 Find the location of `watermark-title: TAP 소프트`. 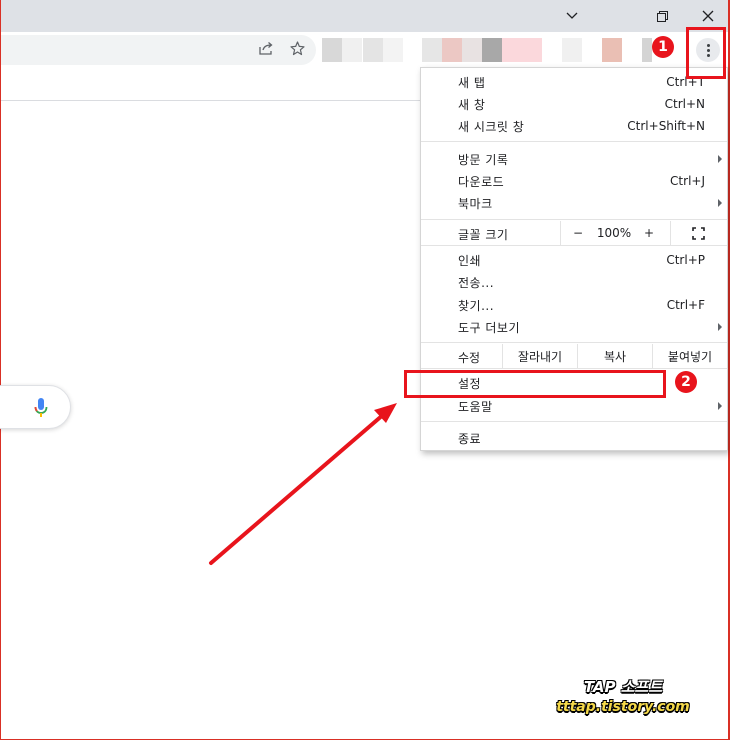

watermark-title: TAP 소프트 is located at coordinates (623, 687).